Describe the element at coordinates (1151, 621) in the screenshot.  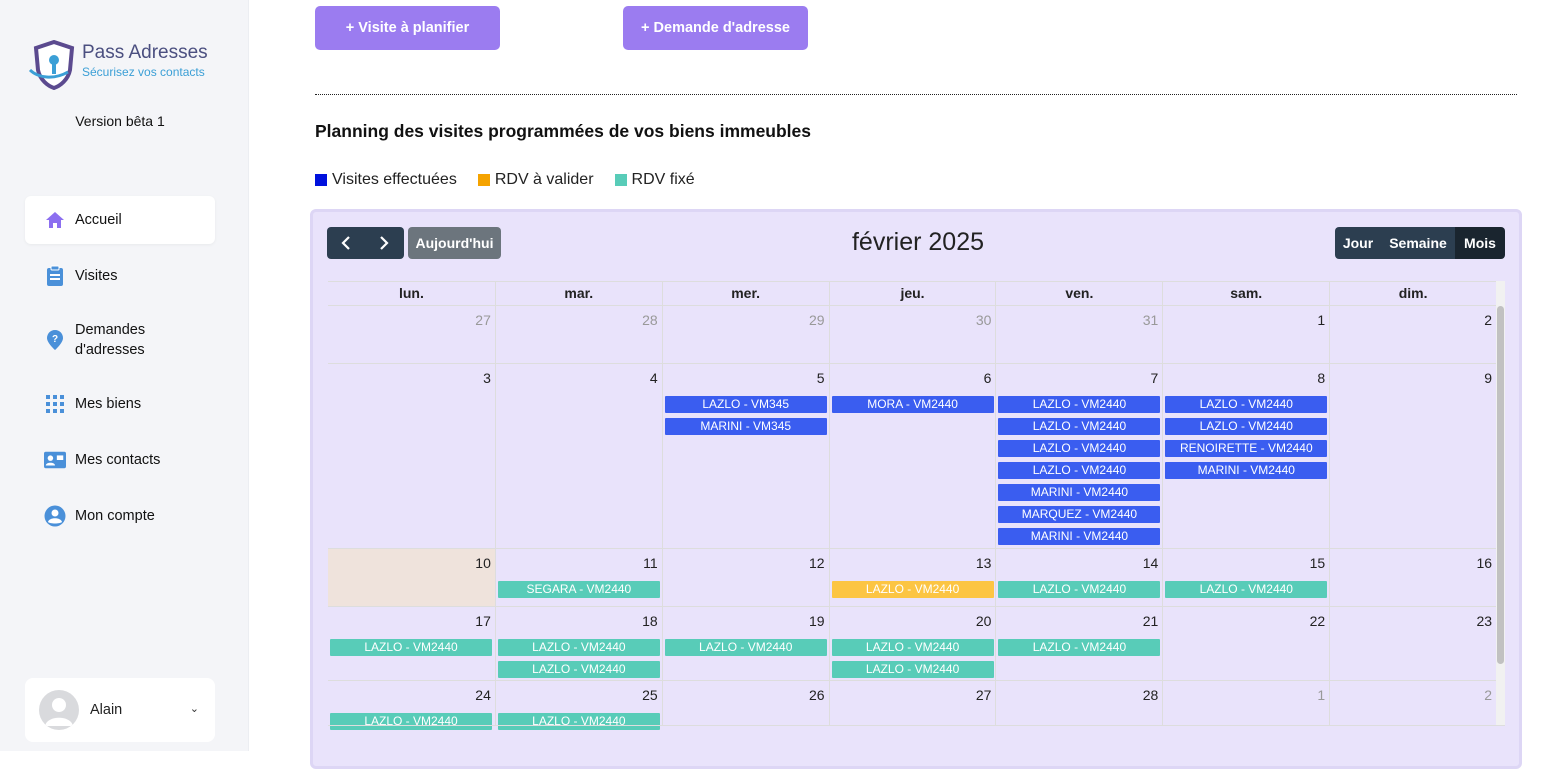
I see `day-number: 21` at that location.